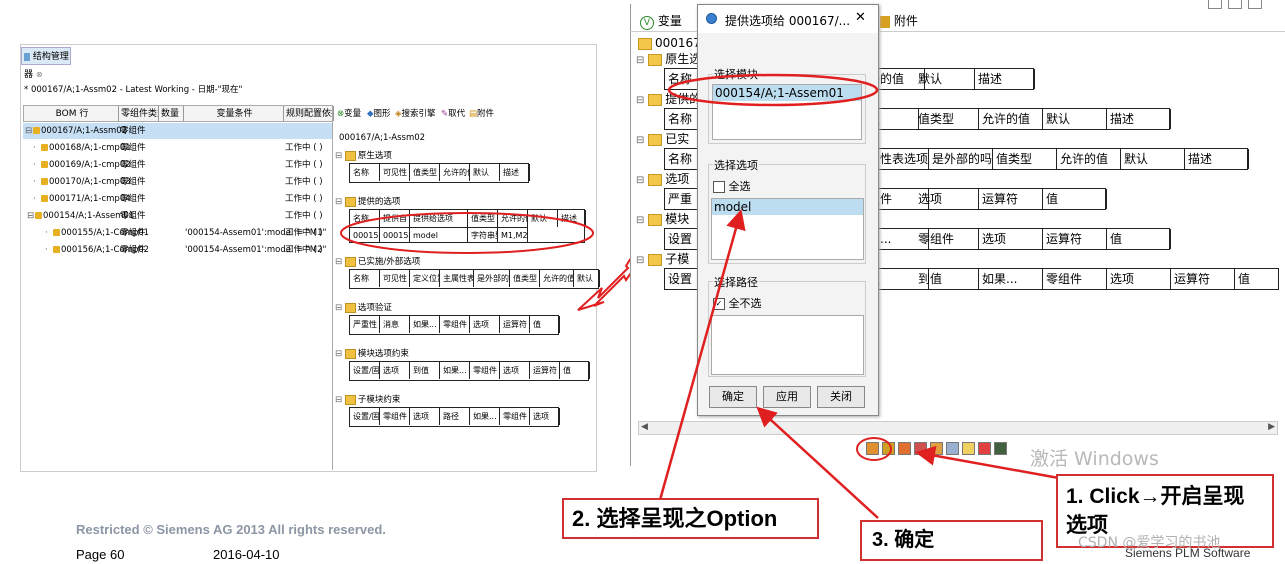 This screenshot has width=1285, height=564. Describe the element at coordinates (690, 518) in the screenshot. I see `callout-step2: 2. 选择呈现之Option` at that location.